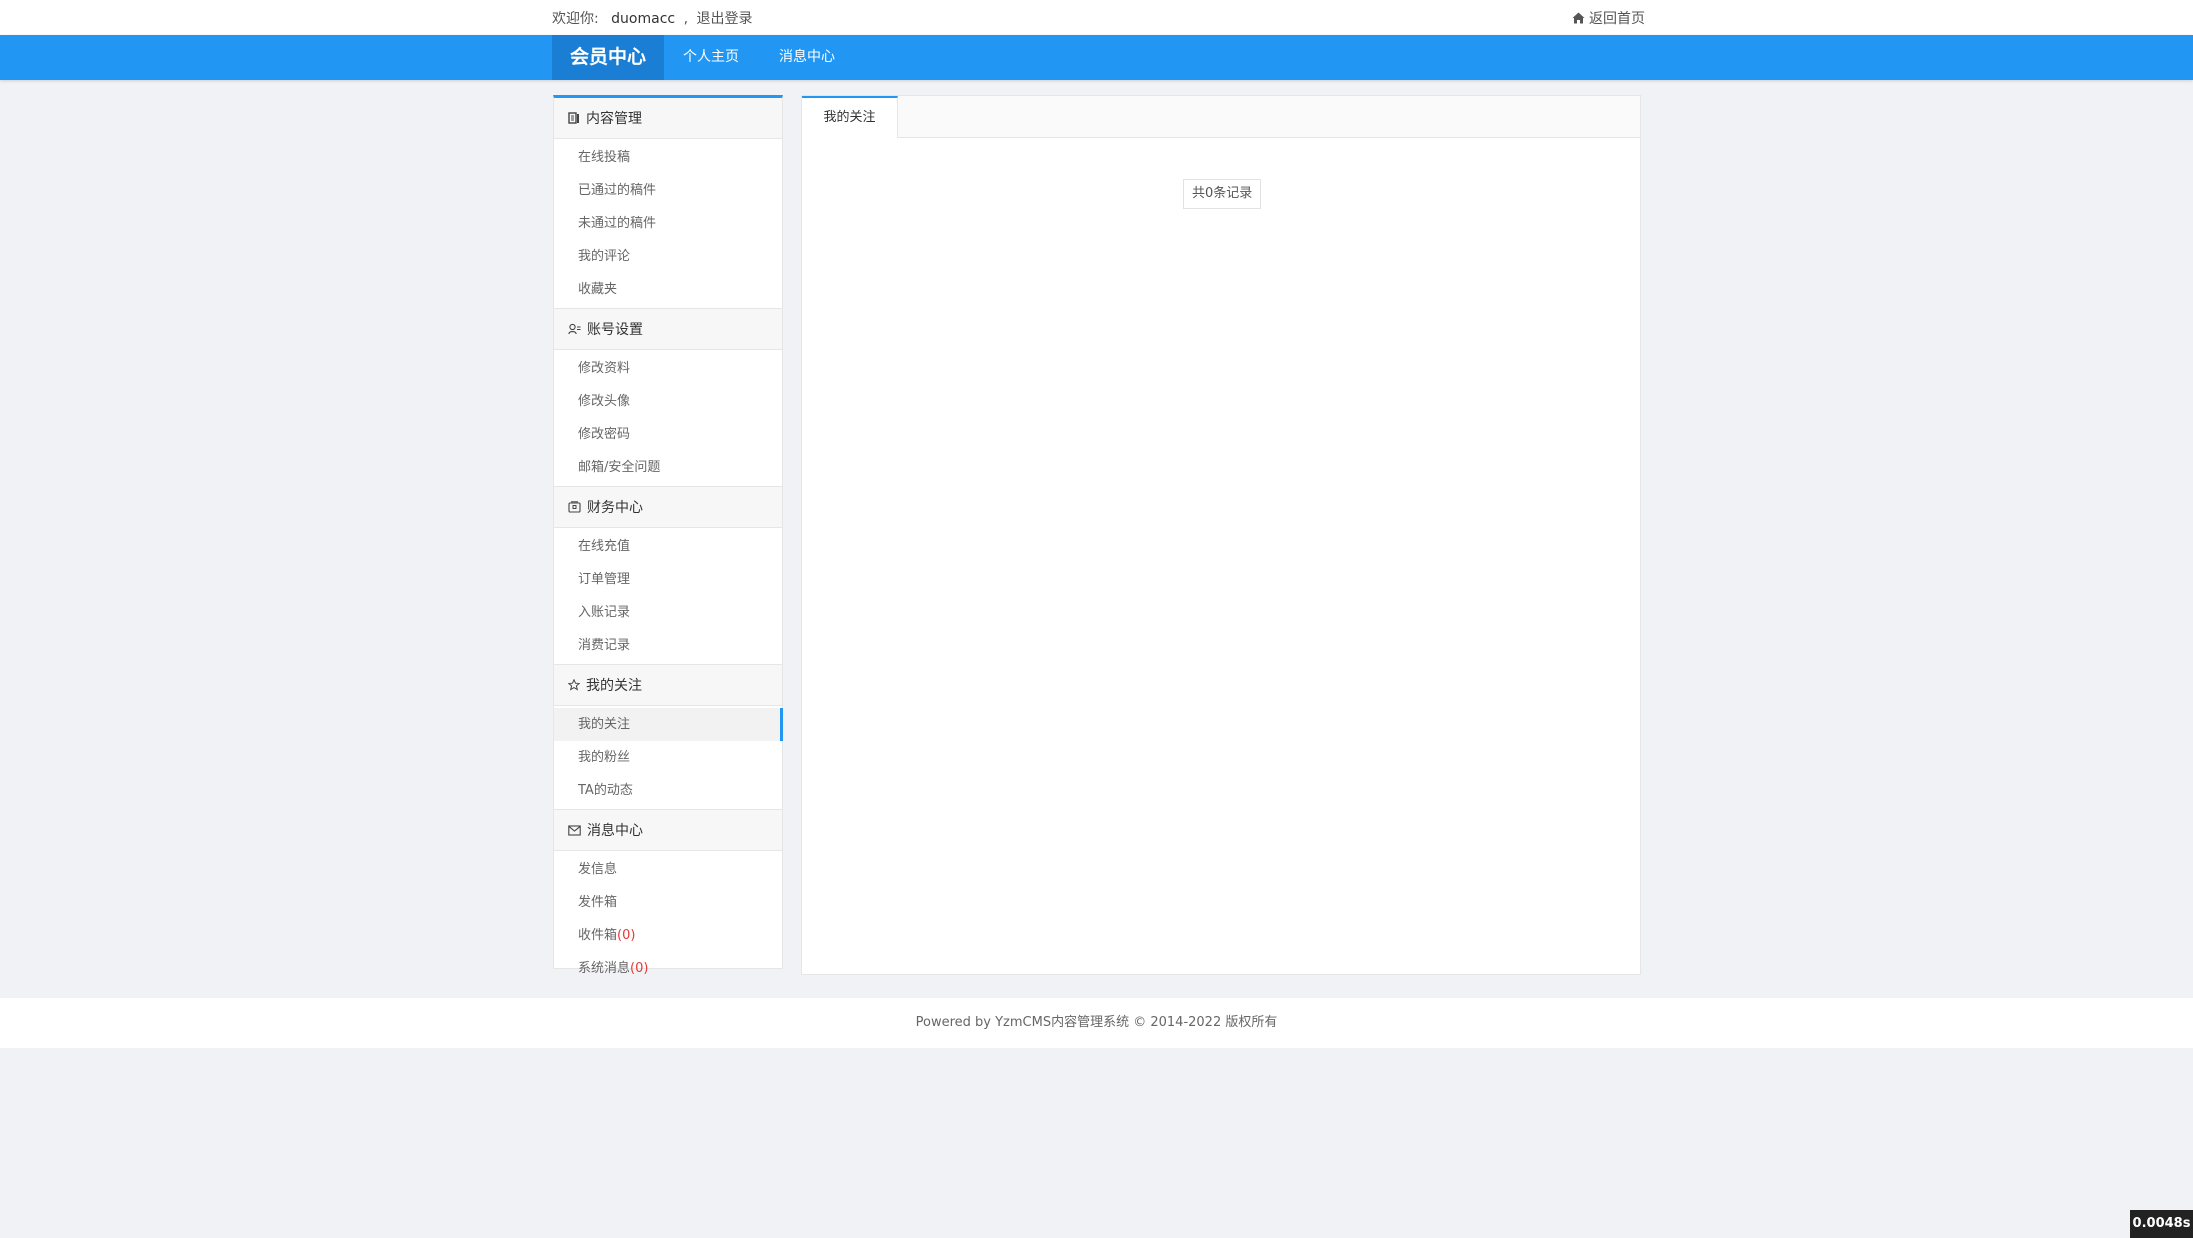 Image resolution: width=2193 pixels, height=1238 pixels. I want to click on inbox-count: (0), so click(626, 935).